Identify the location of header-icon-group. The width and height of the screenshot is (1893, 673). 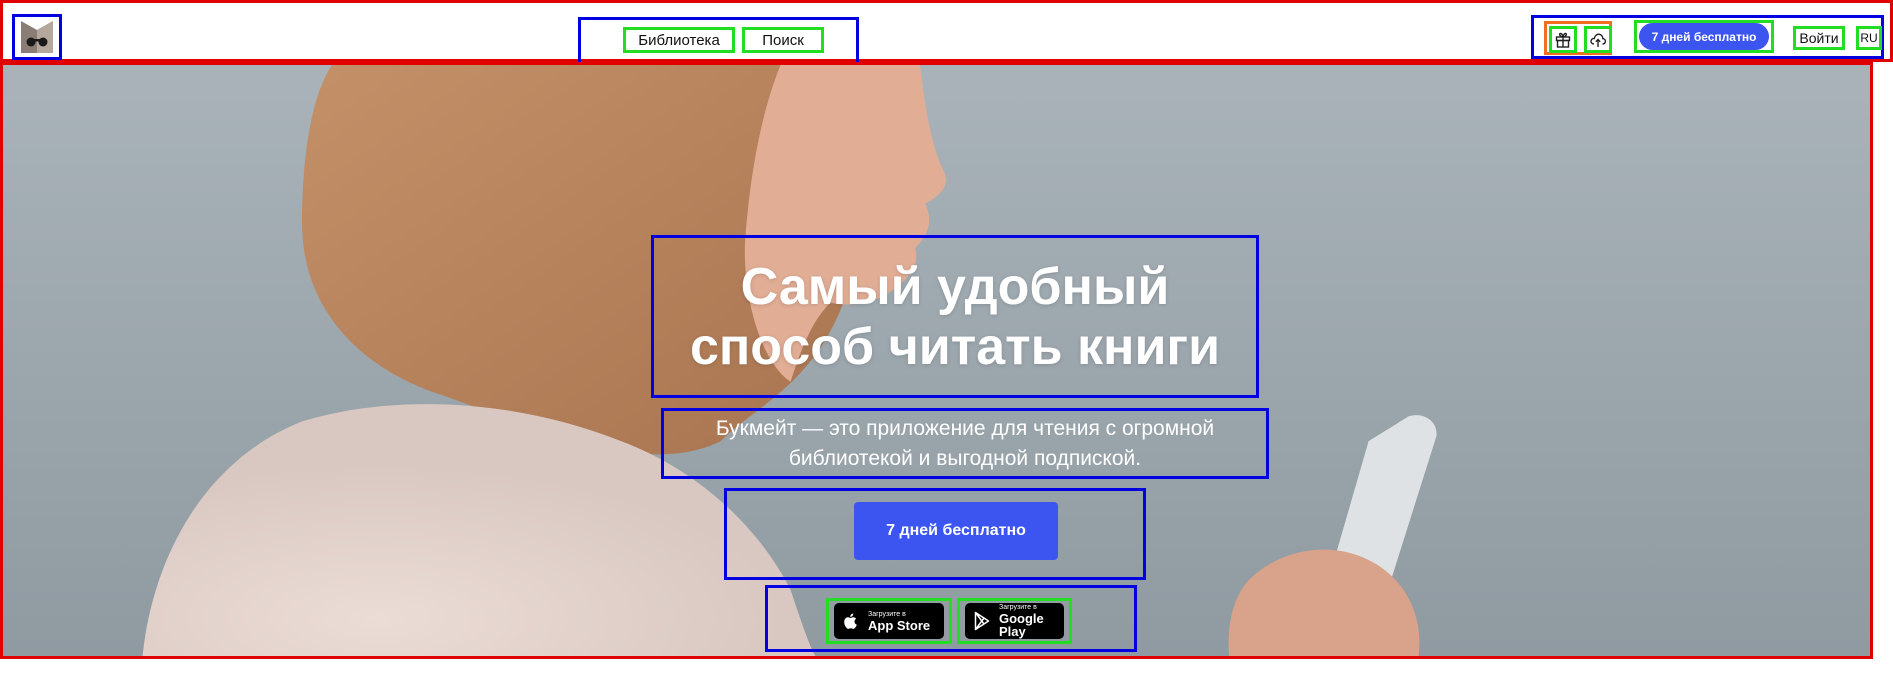
(1578, 38).